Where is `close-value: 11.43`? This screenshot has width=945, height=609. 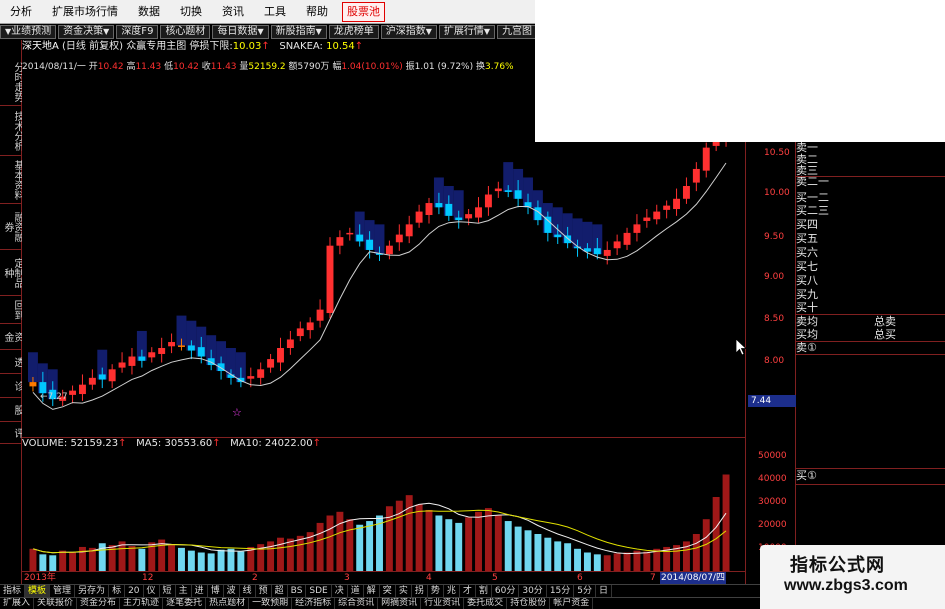 close-value: 11.43 is located at coordinates (223, 67).